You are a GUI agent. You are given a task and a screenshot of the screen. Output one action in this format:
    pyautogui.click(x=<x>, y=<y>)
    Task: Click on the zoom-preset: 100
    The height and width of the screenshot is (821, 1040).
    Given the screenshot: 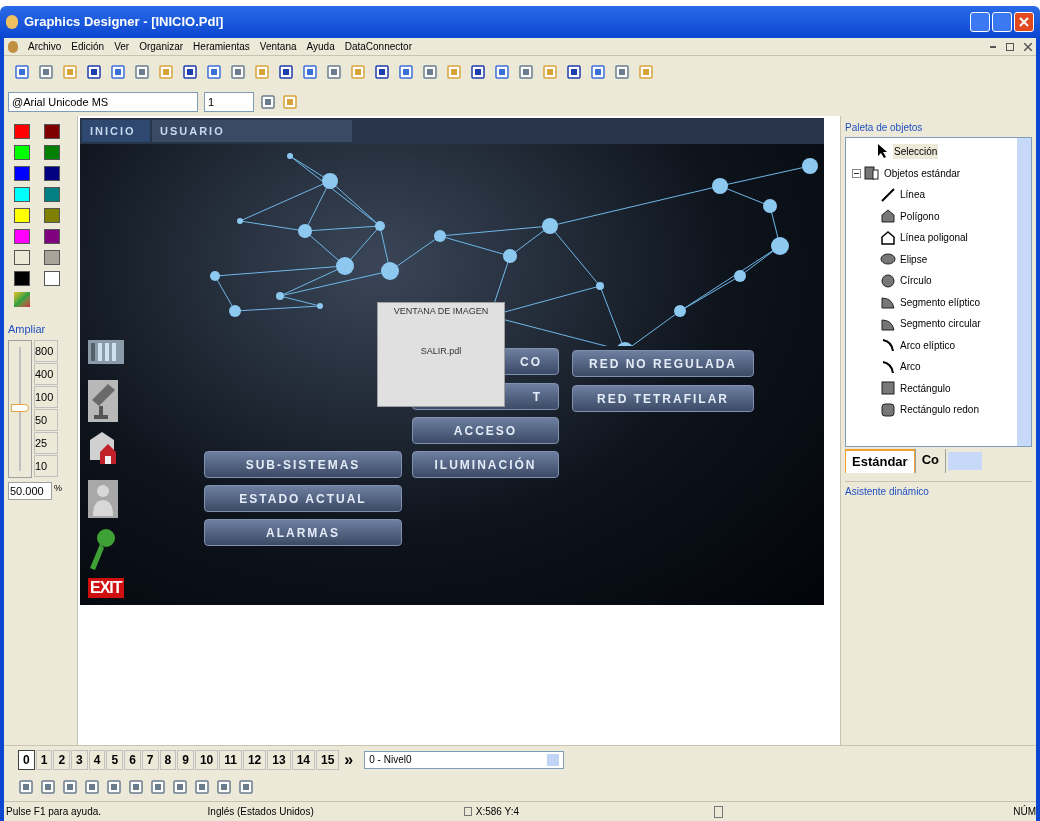 What is the action you would take?
    pyautogui.click(x=46, y=396)
    